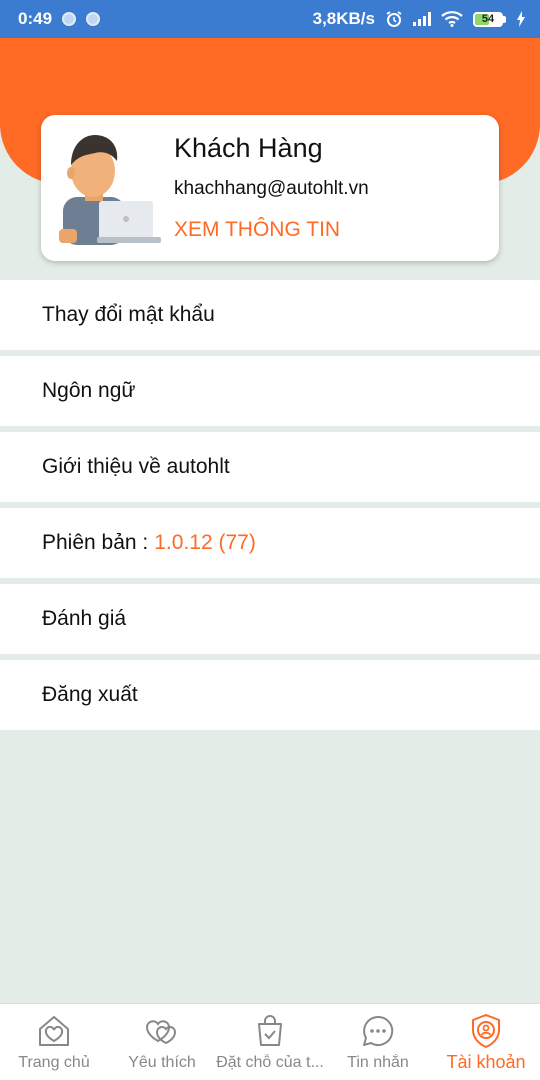 This screenshot has width=540, height=1080. What do you see at coordinates (136, 466) in the screenshot?
I see `menu-item-label: Giới thiệu về autohlt` at bounding box center [136, 466].